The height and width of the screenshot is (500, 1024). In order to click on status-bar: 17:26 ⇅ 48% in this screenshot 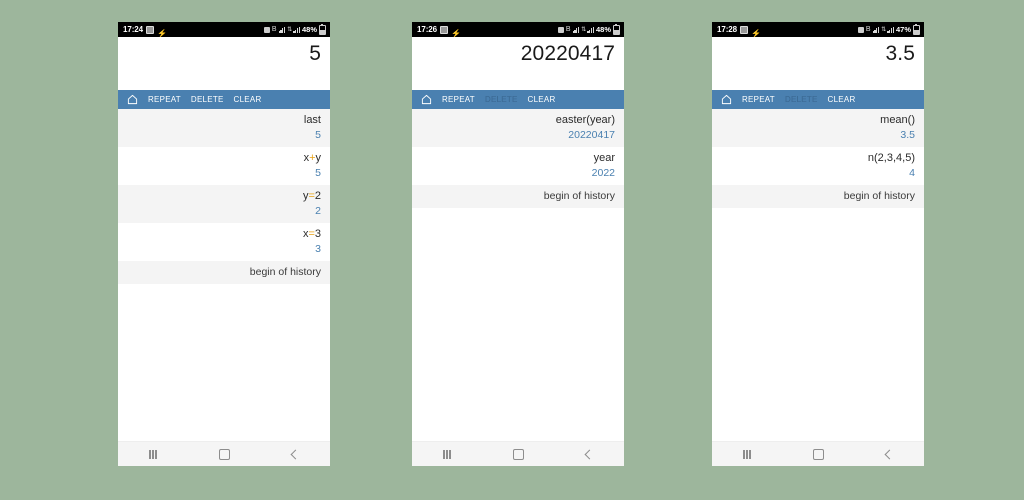, I will do `click(518, 29)`.